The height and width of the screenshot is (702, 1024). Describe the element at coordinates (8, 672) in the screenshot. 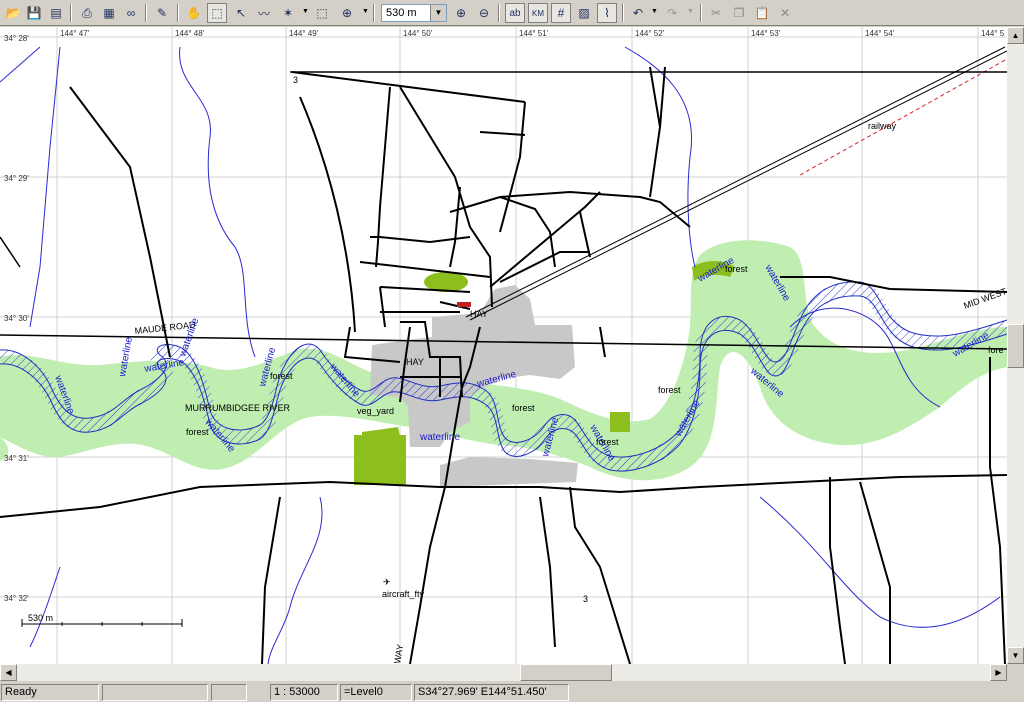

I see `scroll-left-icon: ◀` at that location.